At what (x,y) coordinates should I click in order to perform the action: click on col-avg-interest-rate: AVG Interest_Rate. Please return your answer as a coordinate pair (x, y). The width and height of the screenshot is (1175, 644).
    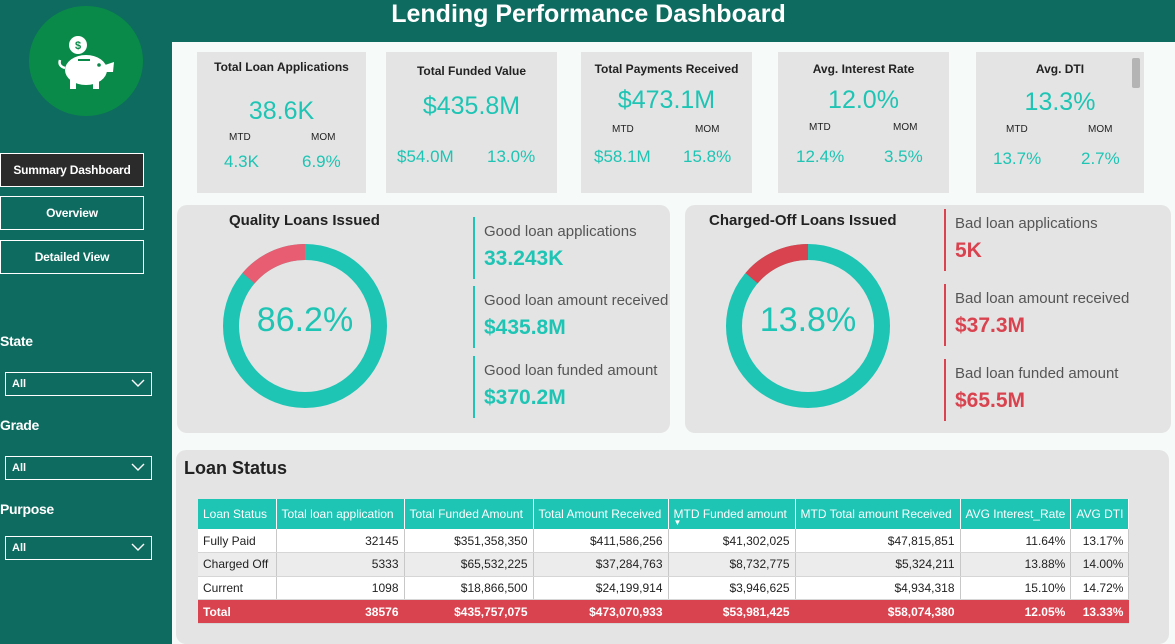
    Looking at the image, I should click on (1016, 514).